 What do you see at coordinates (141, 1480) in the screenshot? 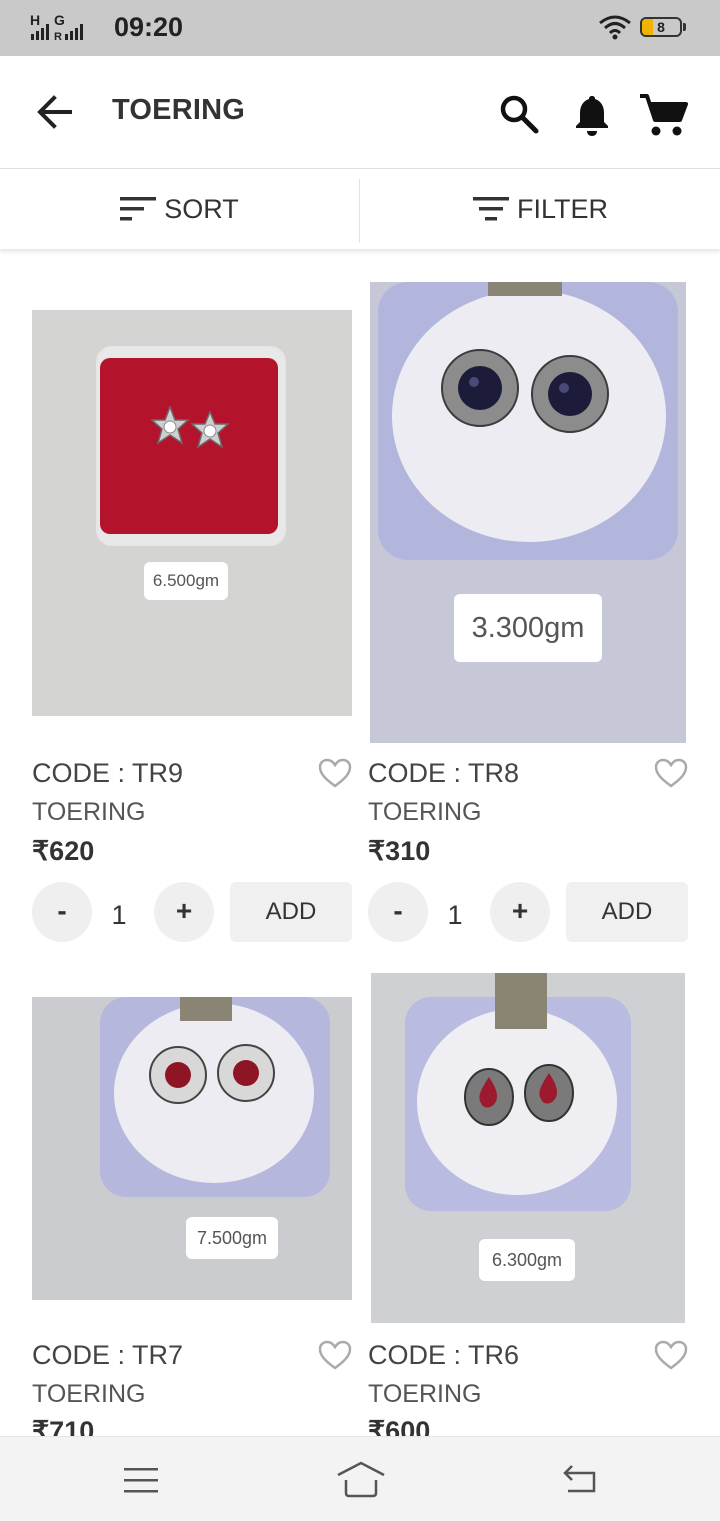
I see `menu-icon` at bounding box center [141, 1480].